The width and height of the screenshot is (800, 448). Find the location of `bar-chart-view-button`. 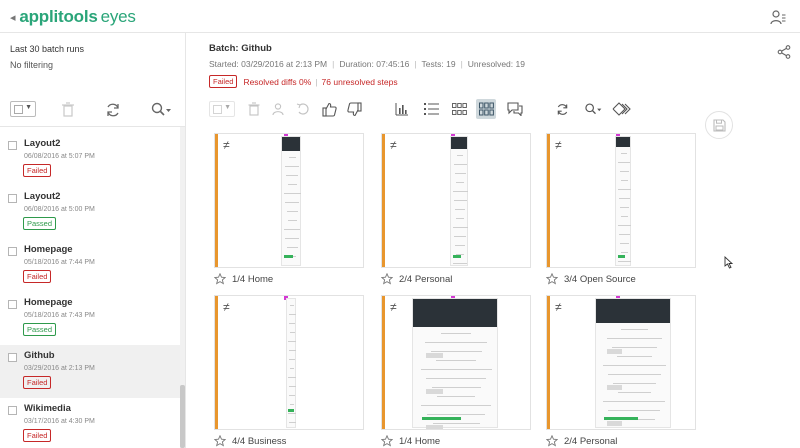

bar-chart-view-button is located at coordinates (402, 109).